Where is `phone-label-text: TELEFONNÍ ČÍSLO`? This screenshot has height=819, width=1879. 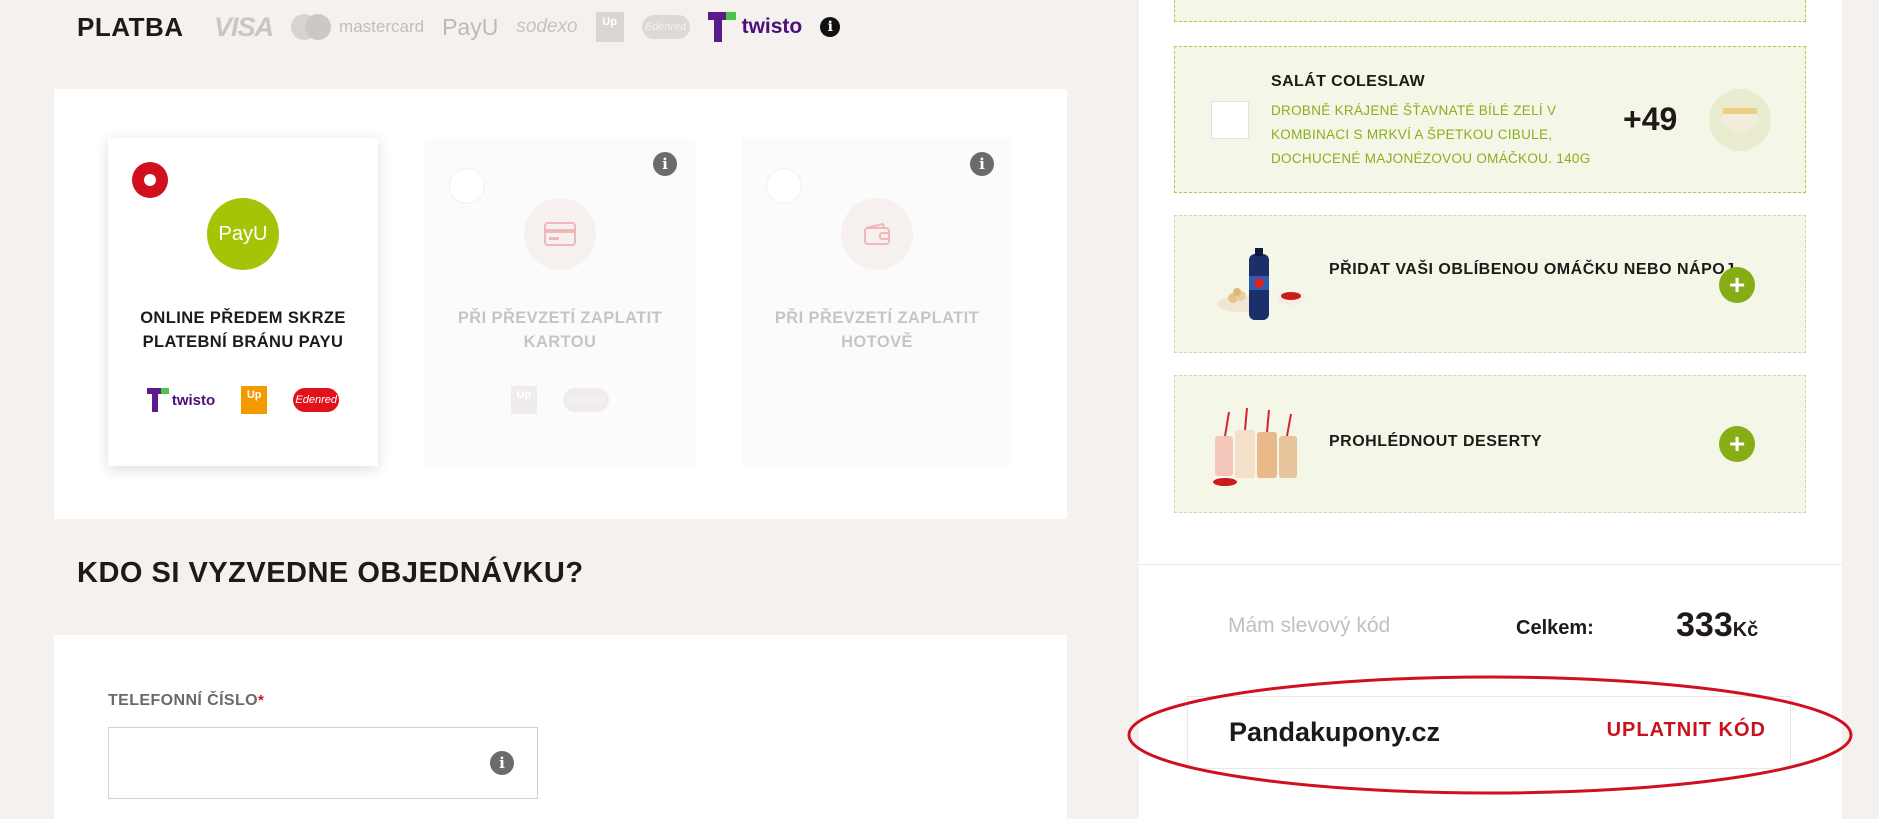 phone-label-text: TELEFONNÍ ČÍSLO is located at coordinates (183, 700).